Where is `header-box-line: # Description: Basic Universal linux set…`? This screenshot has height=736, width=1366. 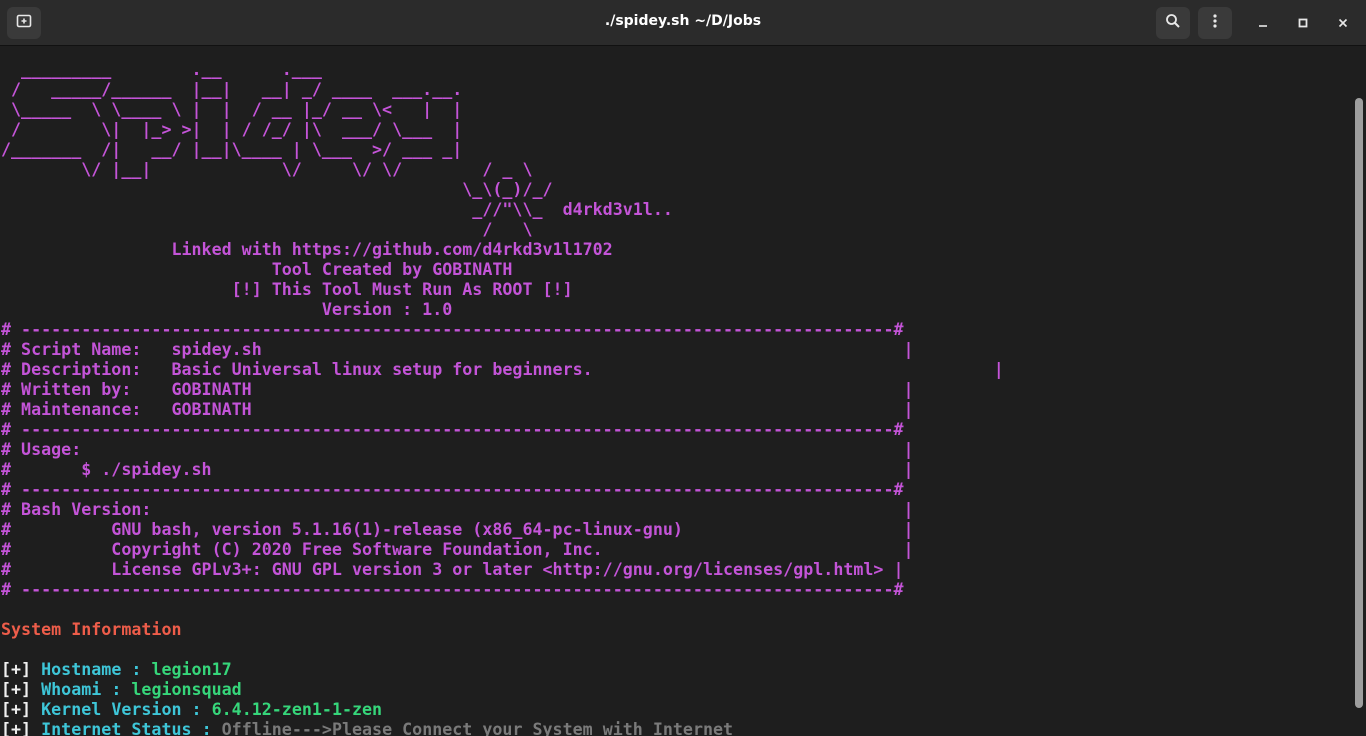
header-box-line: # Description: Basic Universal linux set… is located at coordinates (502, 369).